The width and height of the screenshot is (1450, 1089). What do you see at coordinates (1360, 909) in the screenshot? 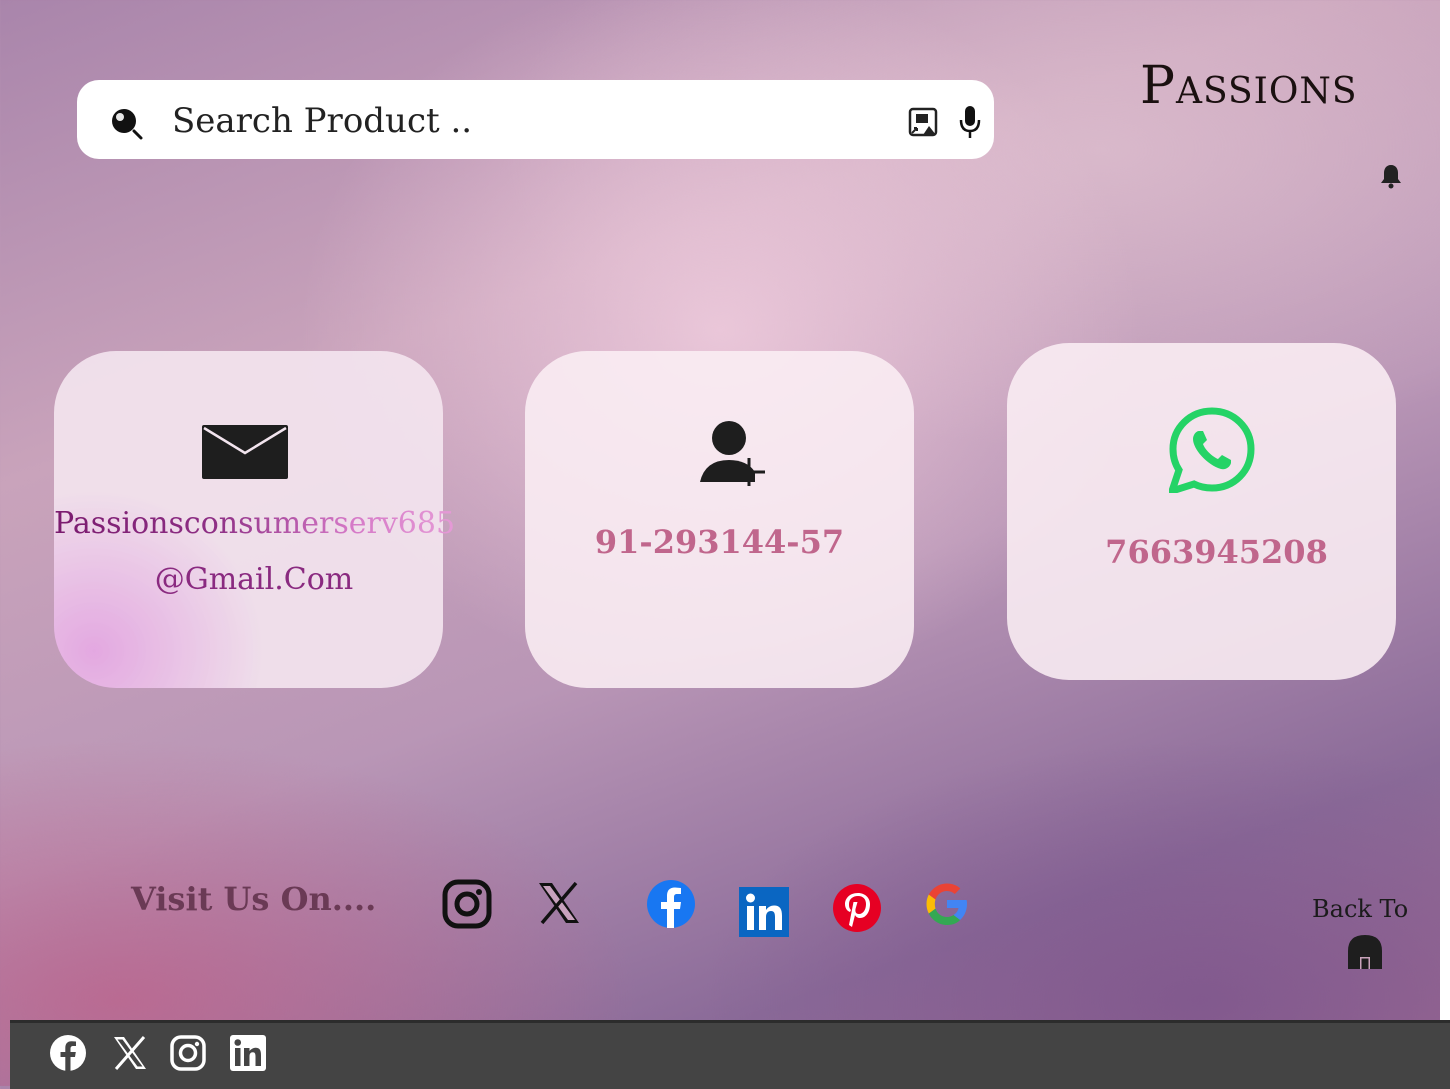
I see `back-to-label: Back To` at bounding box center [1360, 909].